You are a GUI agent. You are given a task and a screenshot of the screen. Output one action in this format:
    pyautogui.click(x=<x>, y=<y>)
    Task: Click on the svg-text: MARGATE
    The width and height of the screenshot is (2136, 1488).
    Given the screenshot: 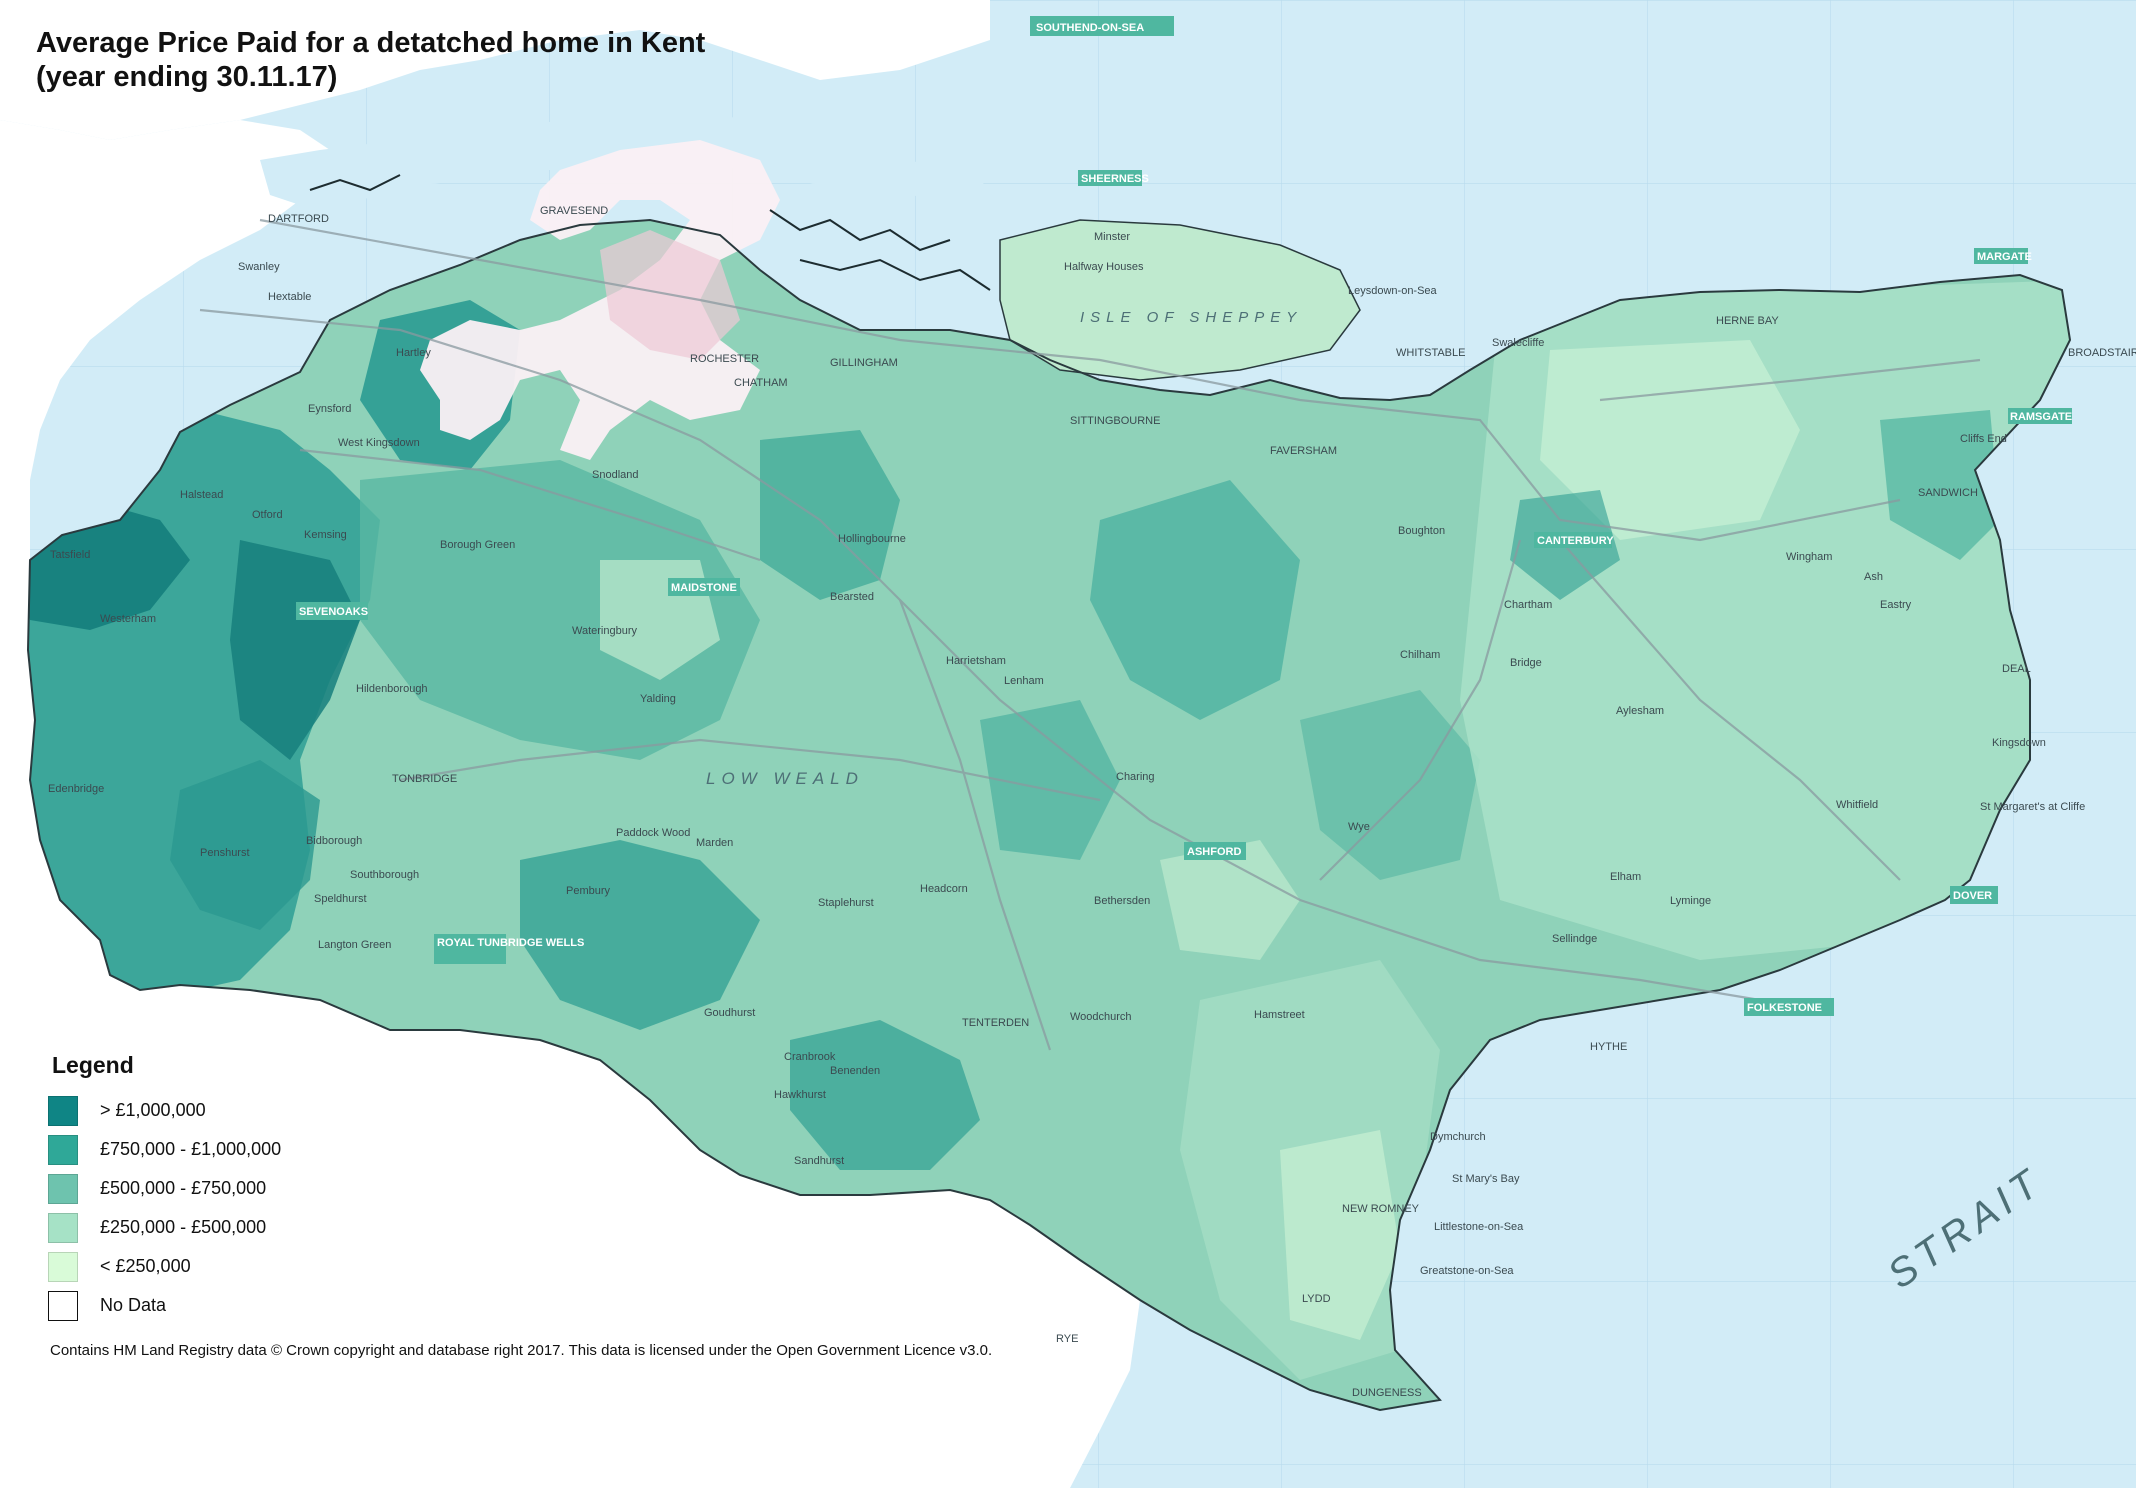 What is the action you would take?
    pyautogui.click(x=2004, y=257)
    